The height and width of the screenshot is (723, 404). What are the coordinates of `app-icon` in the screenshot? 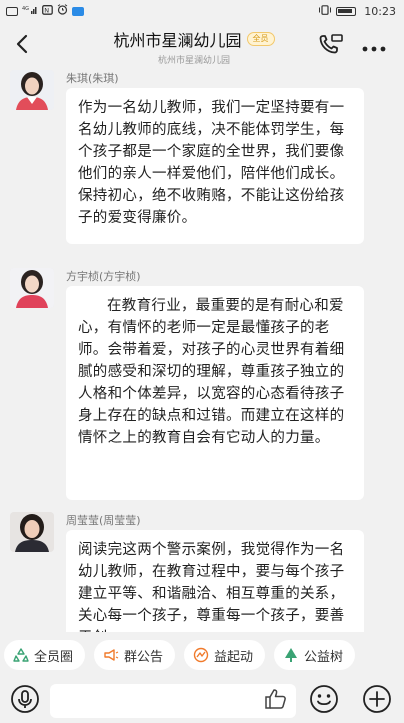 It's located at (78, 11).